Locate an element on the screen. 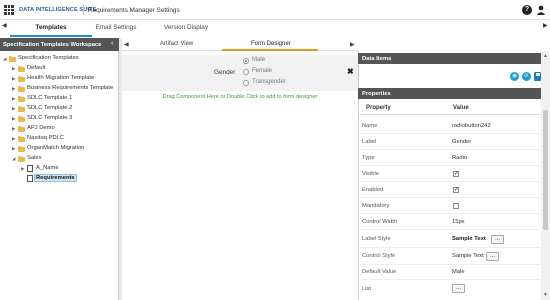 Image resolution: width=550 pixels, height=300 pixels. tab-artifact-view: Artifact View is located at coordinates (176, 44).